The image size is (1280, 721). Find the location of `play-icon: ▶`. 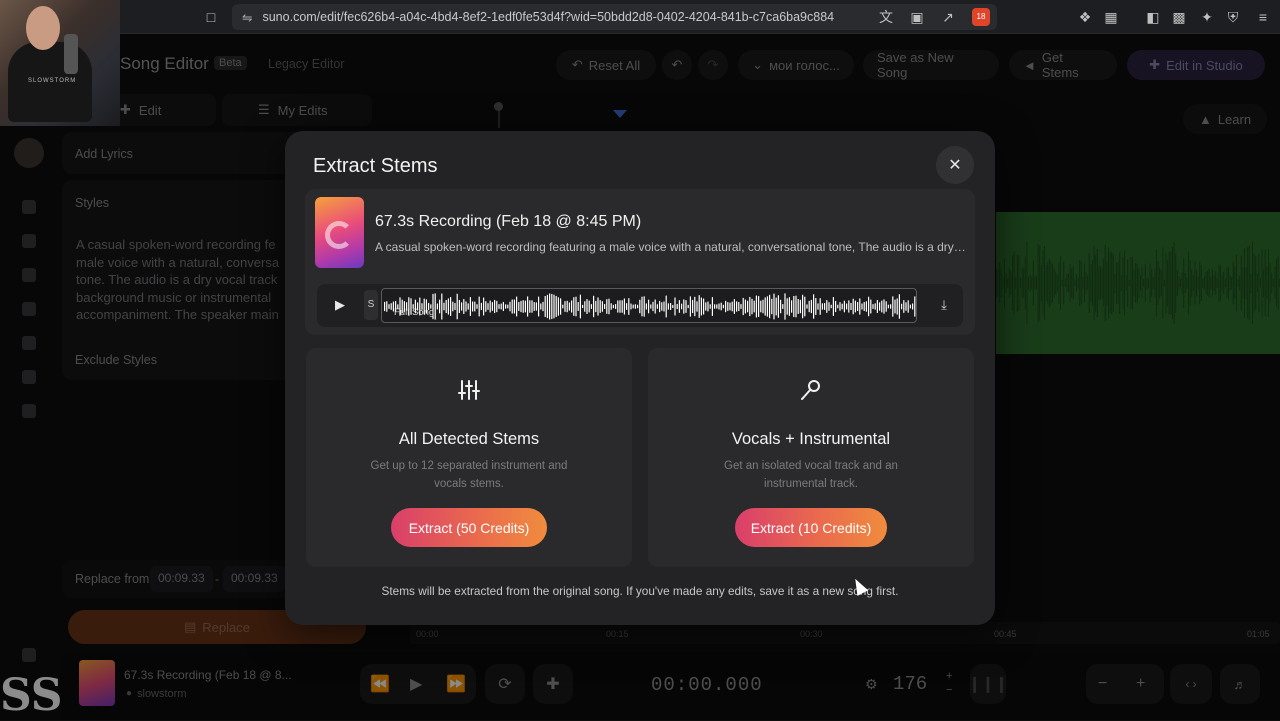

play-icon: ▶ is located at coordinates (340, 305).